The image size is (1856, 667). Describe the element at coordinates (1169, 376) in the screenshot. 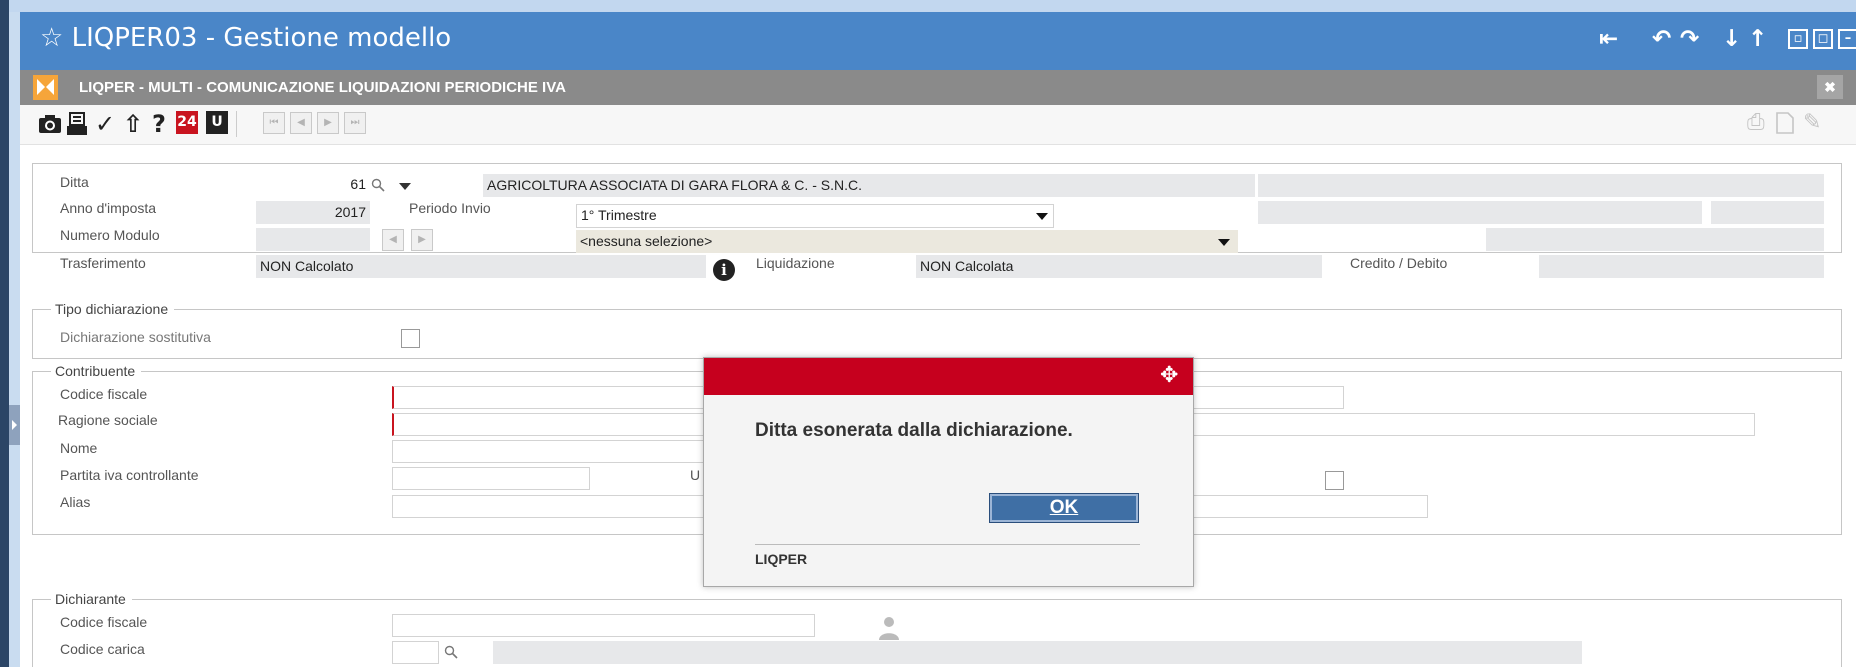

I see `move-icon: ✥` at that location.